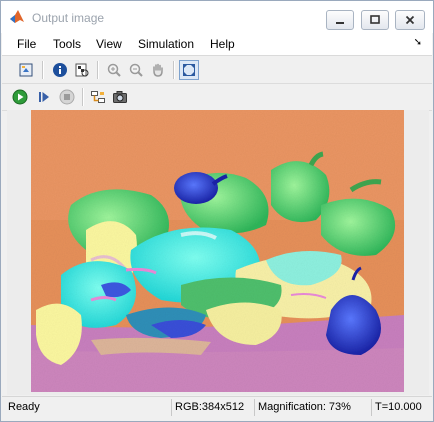  What do you see at coordinates (222, 44) in the screenshot?
I see `menu-help: Help` at bounding box center [222, 44].